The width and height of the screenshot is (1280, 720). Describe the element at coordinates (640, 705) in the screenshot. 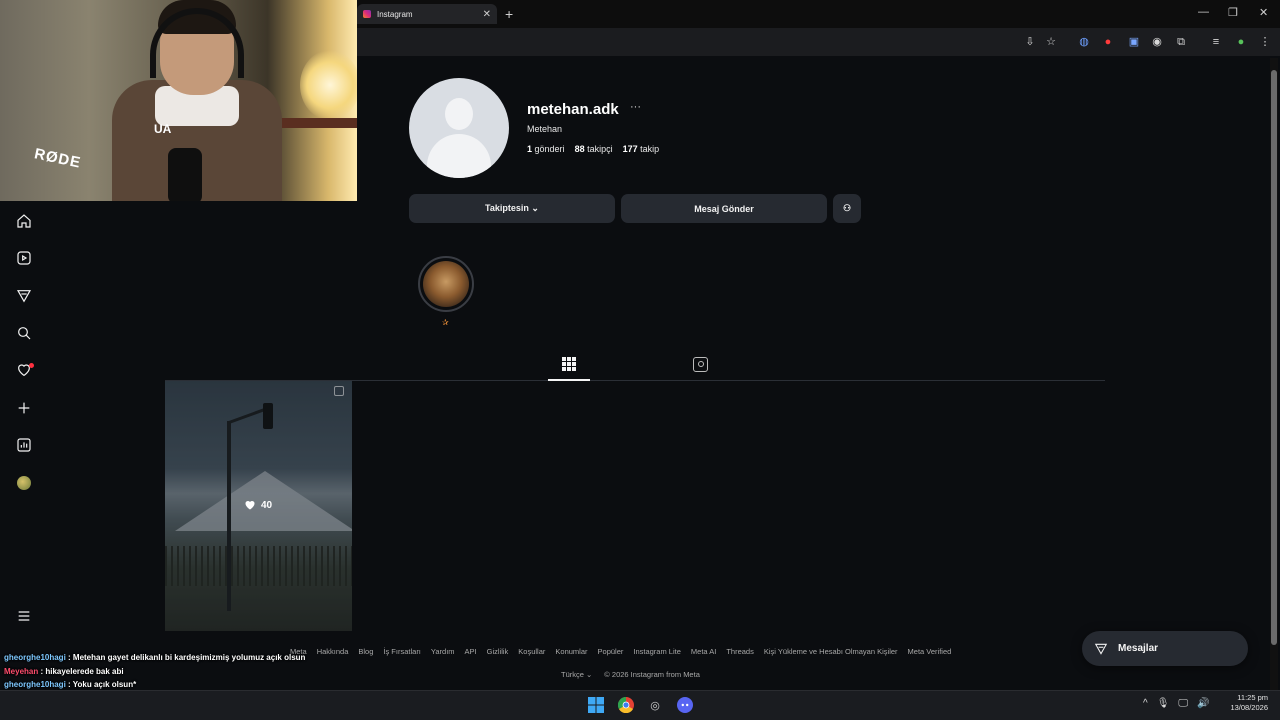

I see `taskbar` at that location.